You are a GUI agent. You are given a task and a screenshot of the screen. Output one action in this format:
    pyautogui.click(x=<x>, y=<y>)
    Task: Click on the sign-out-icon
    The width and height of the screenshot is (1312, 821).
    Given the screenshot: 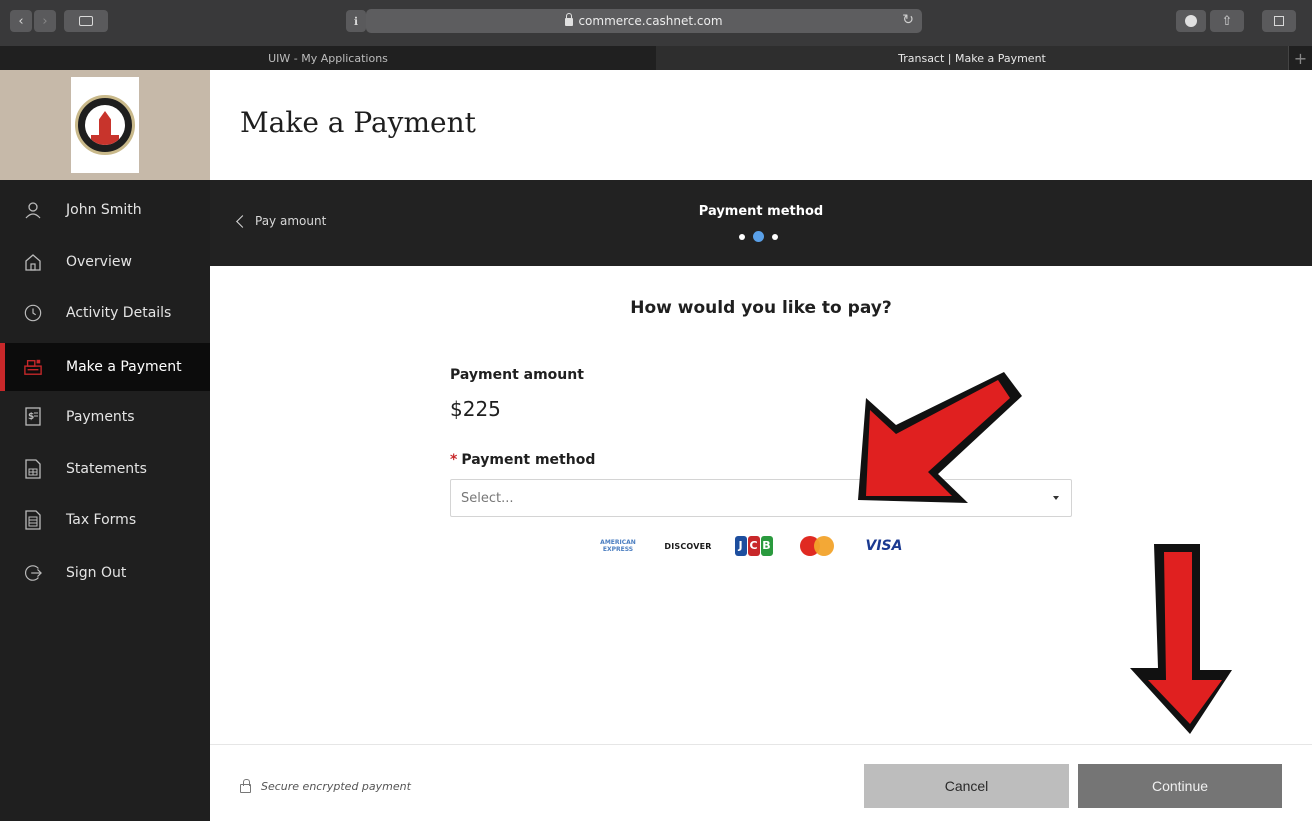 What is the action you would take?
    pyautogui.click(x=33, y=573)
    